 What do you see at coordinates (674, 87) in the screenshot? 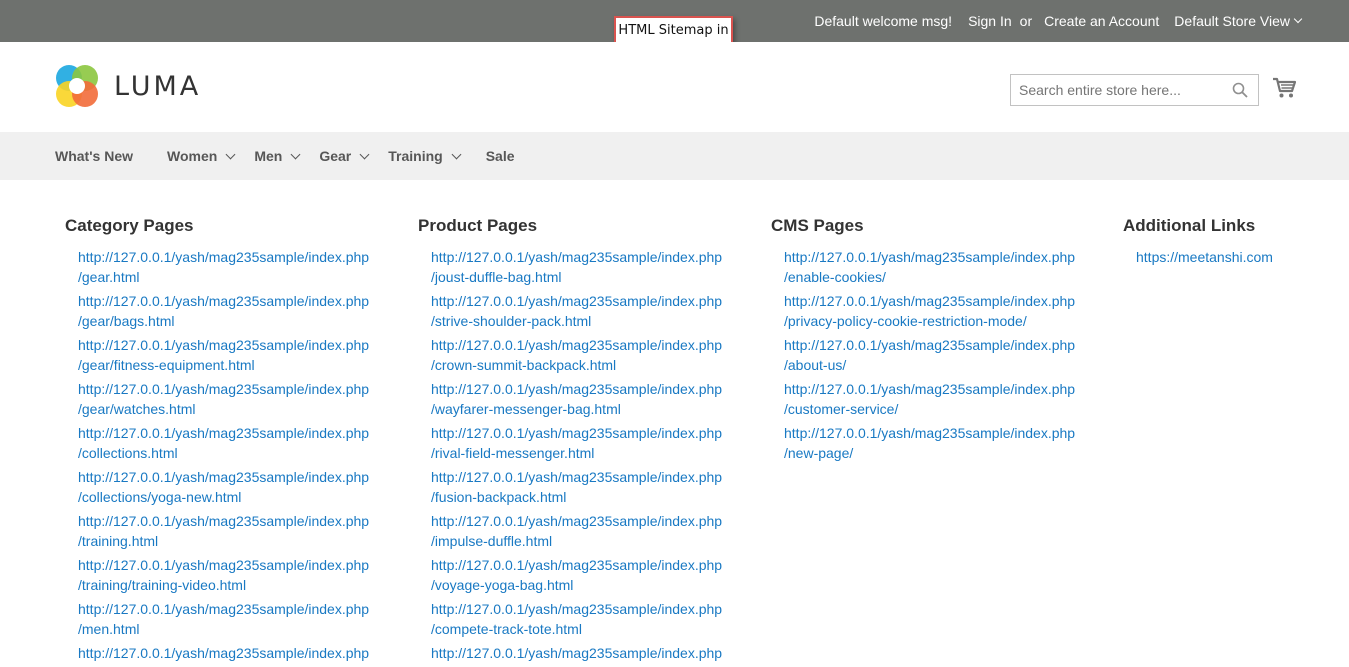
I see `page-header: LUMA` at bounding box center [674, 87].